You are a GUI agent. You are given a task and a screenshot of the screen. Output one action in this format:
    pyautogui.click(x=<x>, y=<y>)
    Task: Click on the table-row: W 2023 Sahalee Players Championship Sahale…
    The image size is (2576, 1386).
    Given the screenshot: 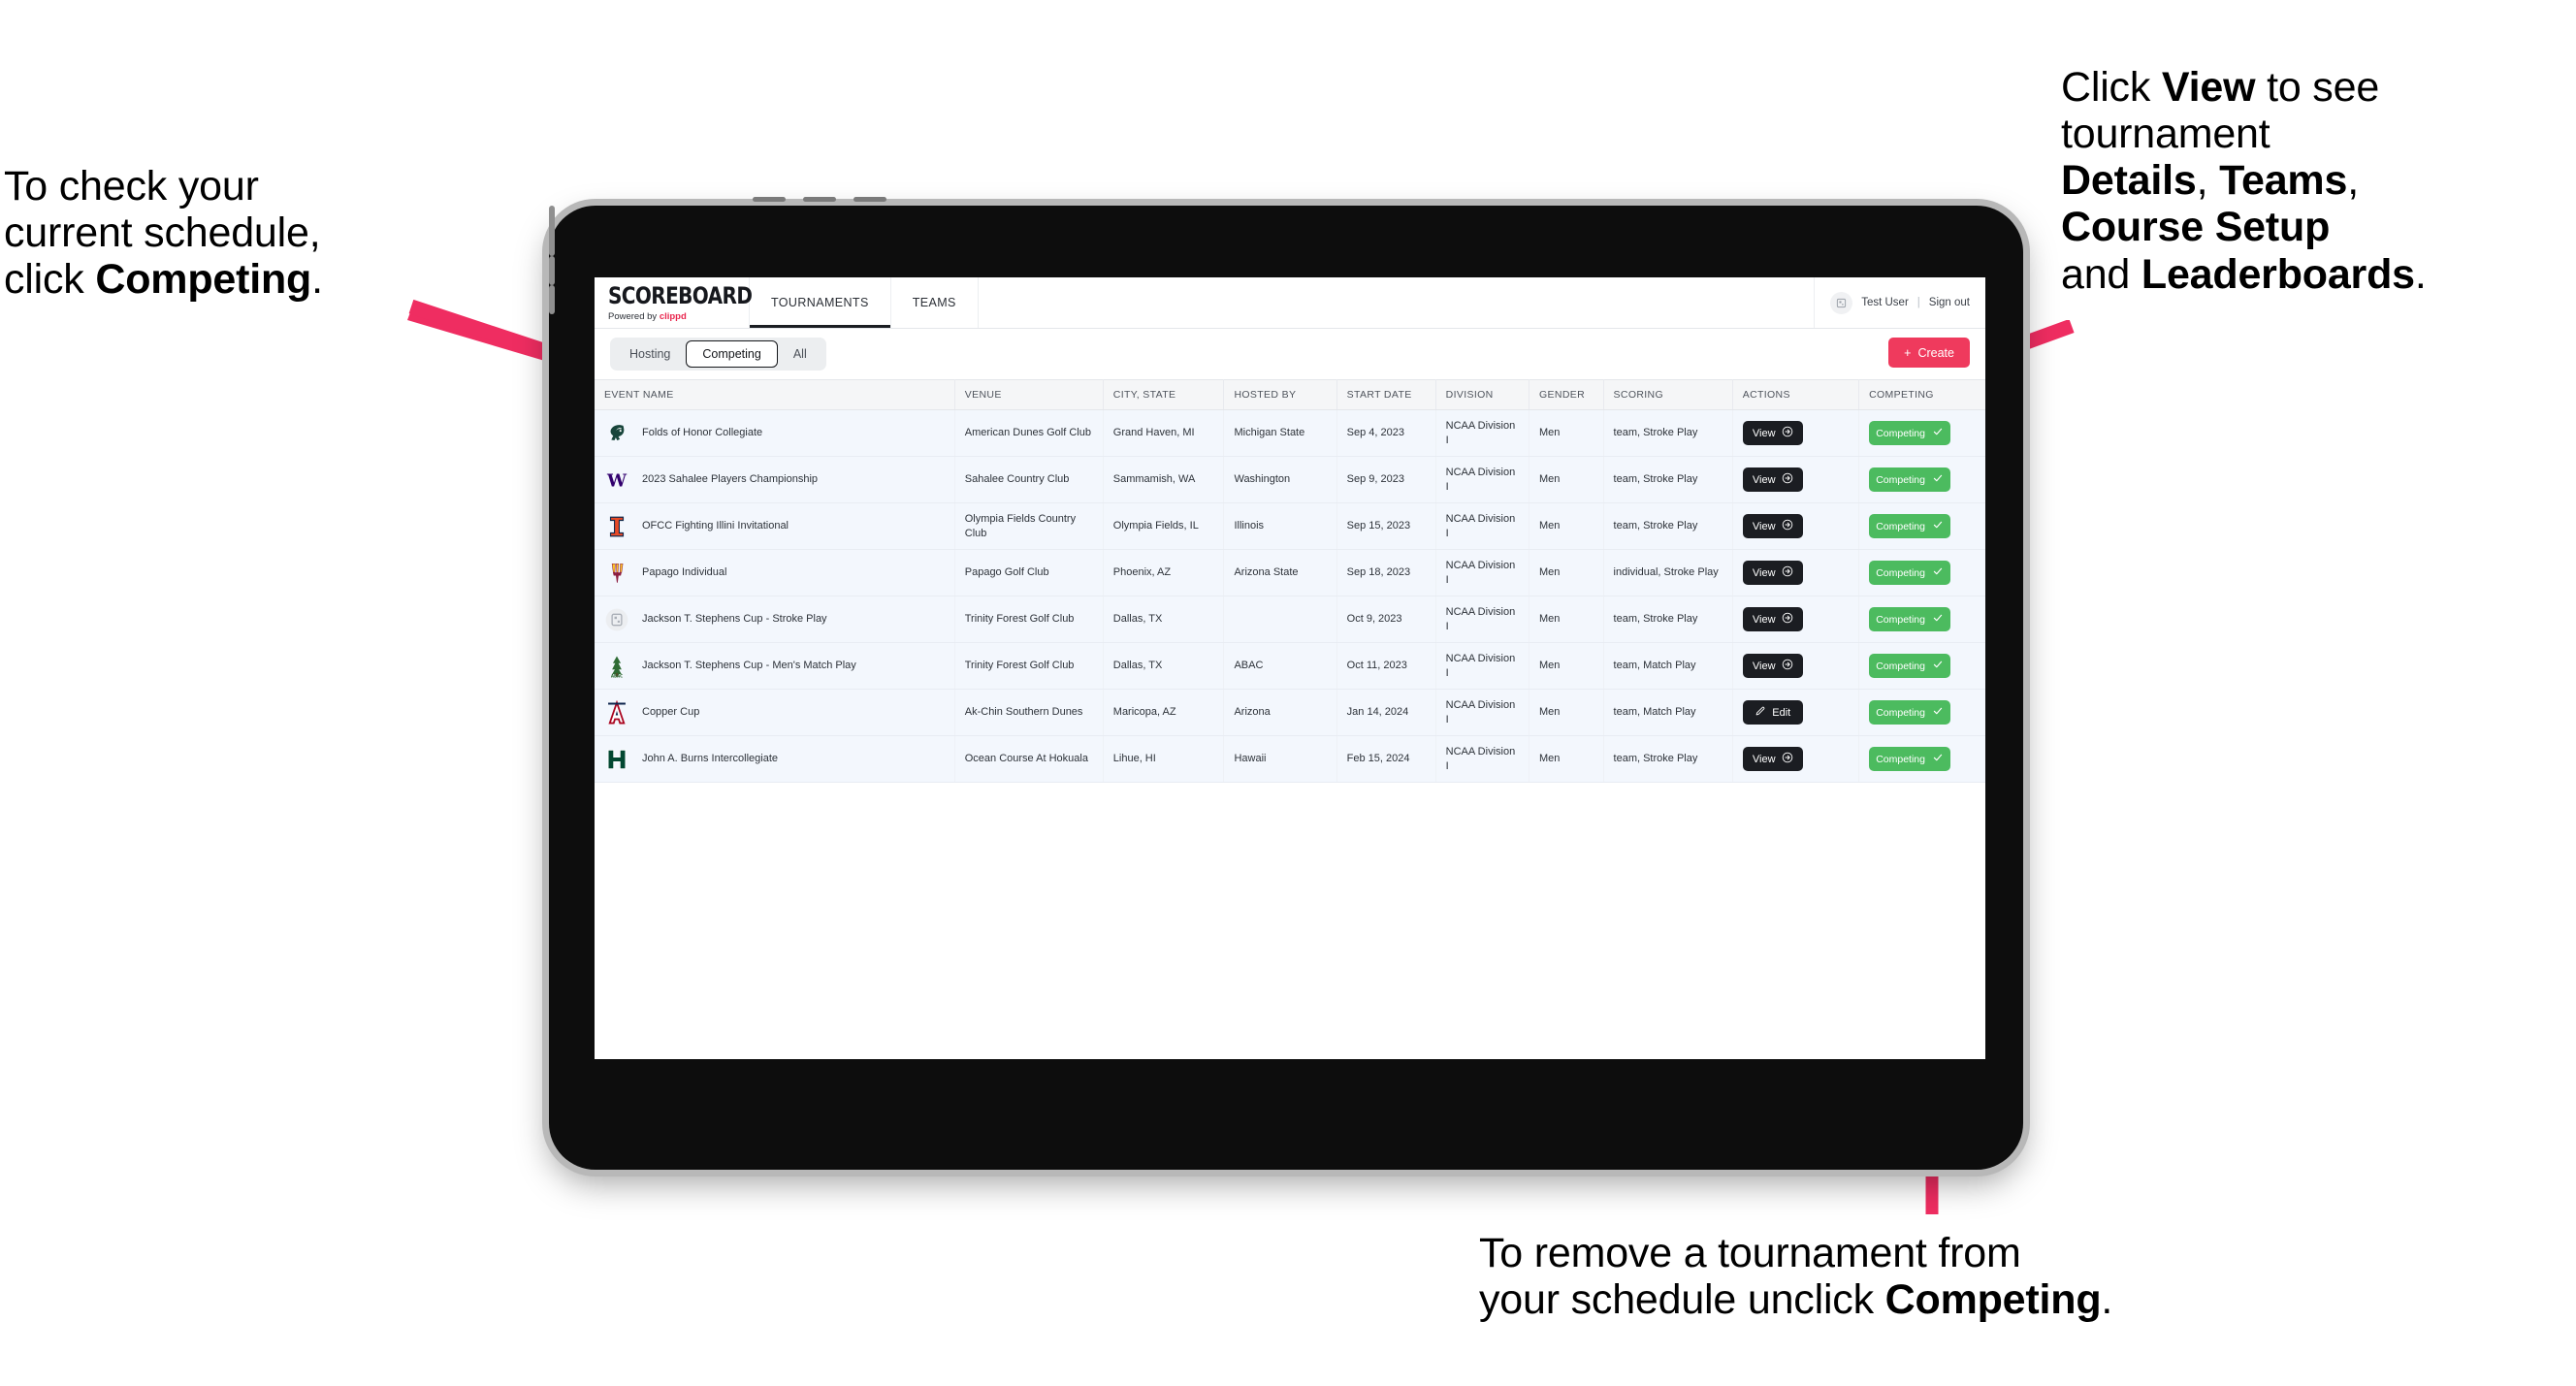 What is the action you would take?
    pyautogui.click(x=1290, y=480)
    